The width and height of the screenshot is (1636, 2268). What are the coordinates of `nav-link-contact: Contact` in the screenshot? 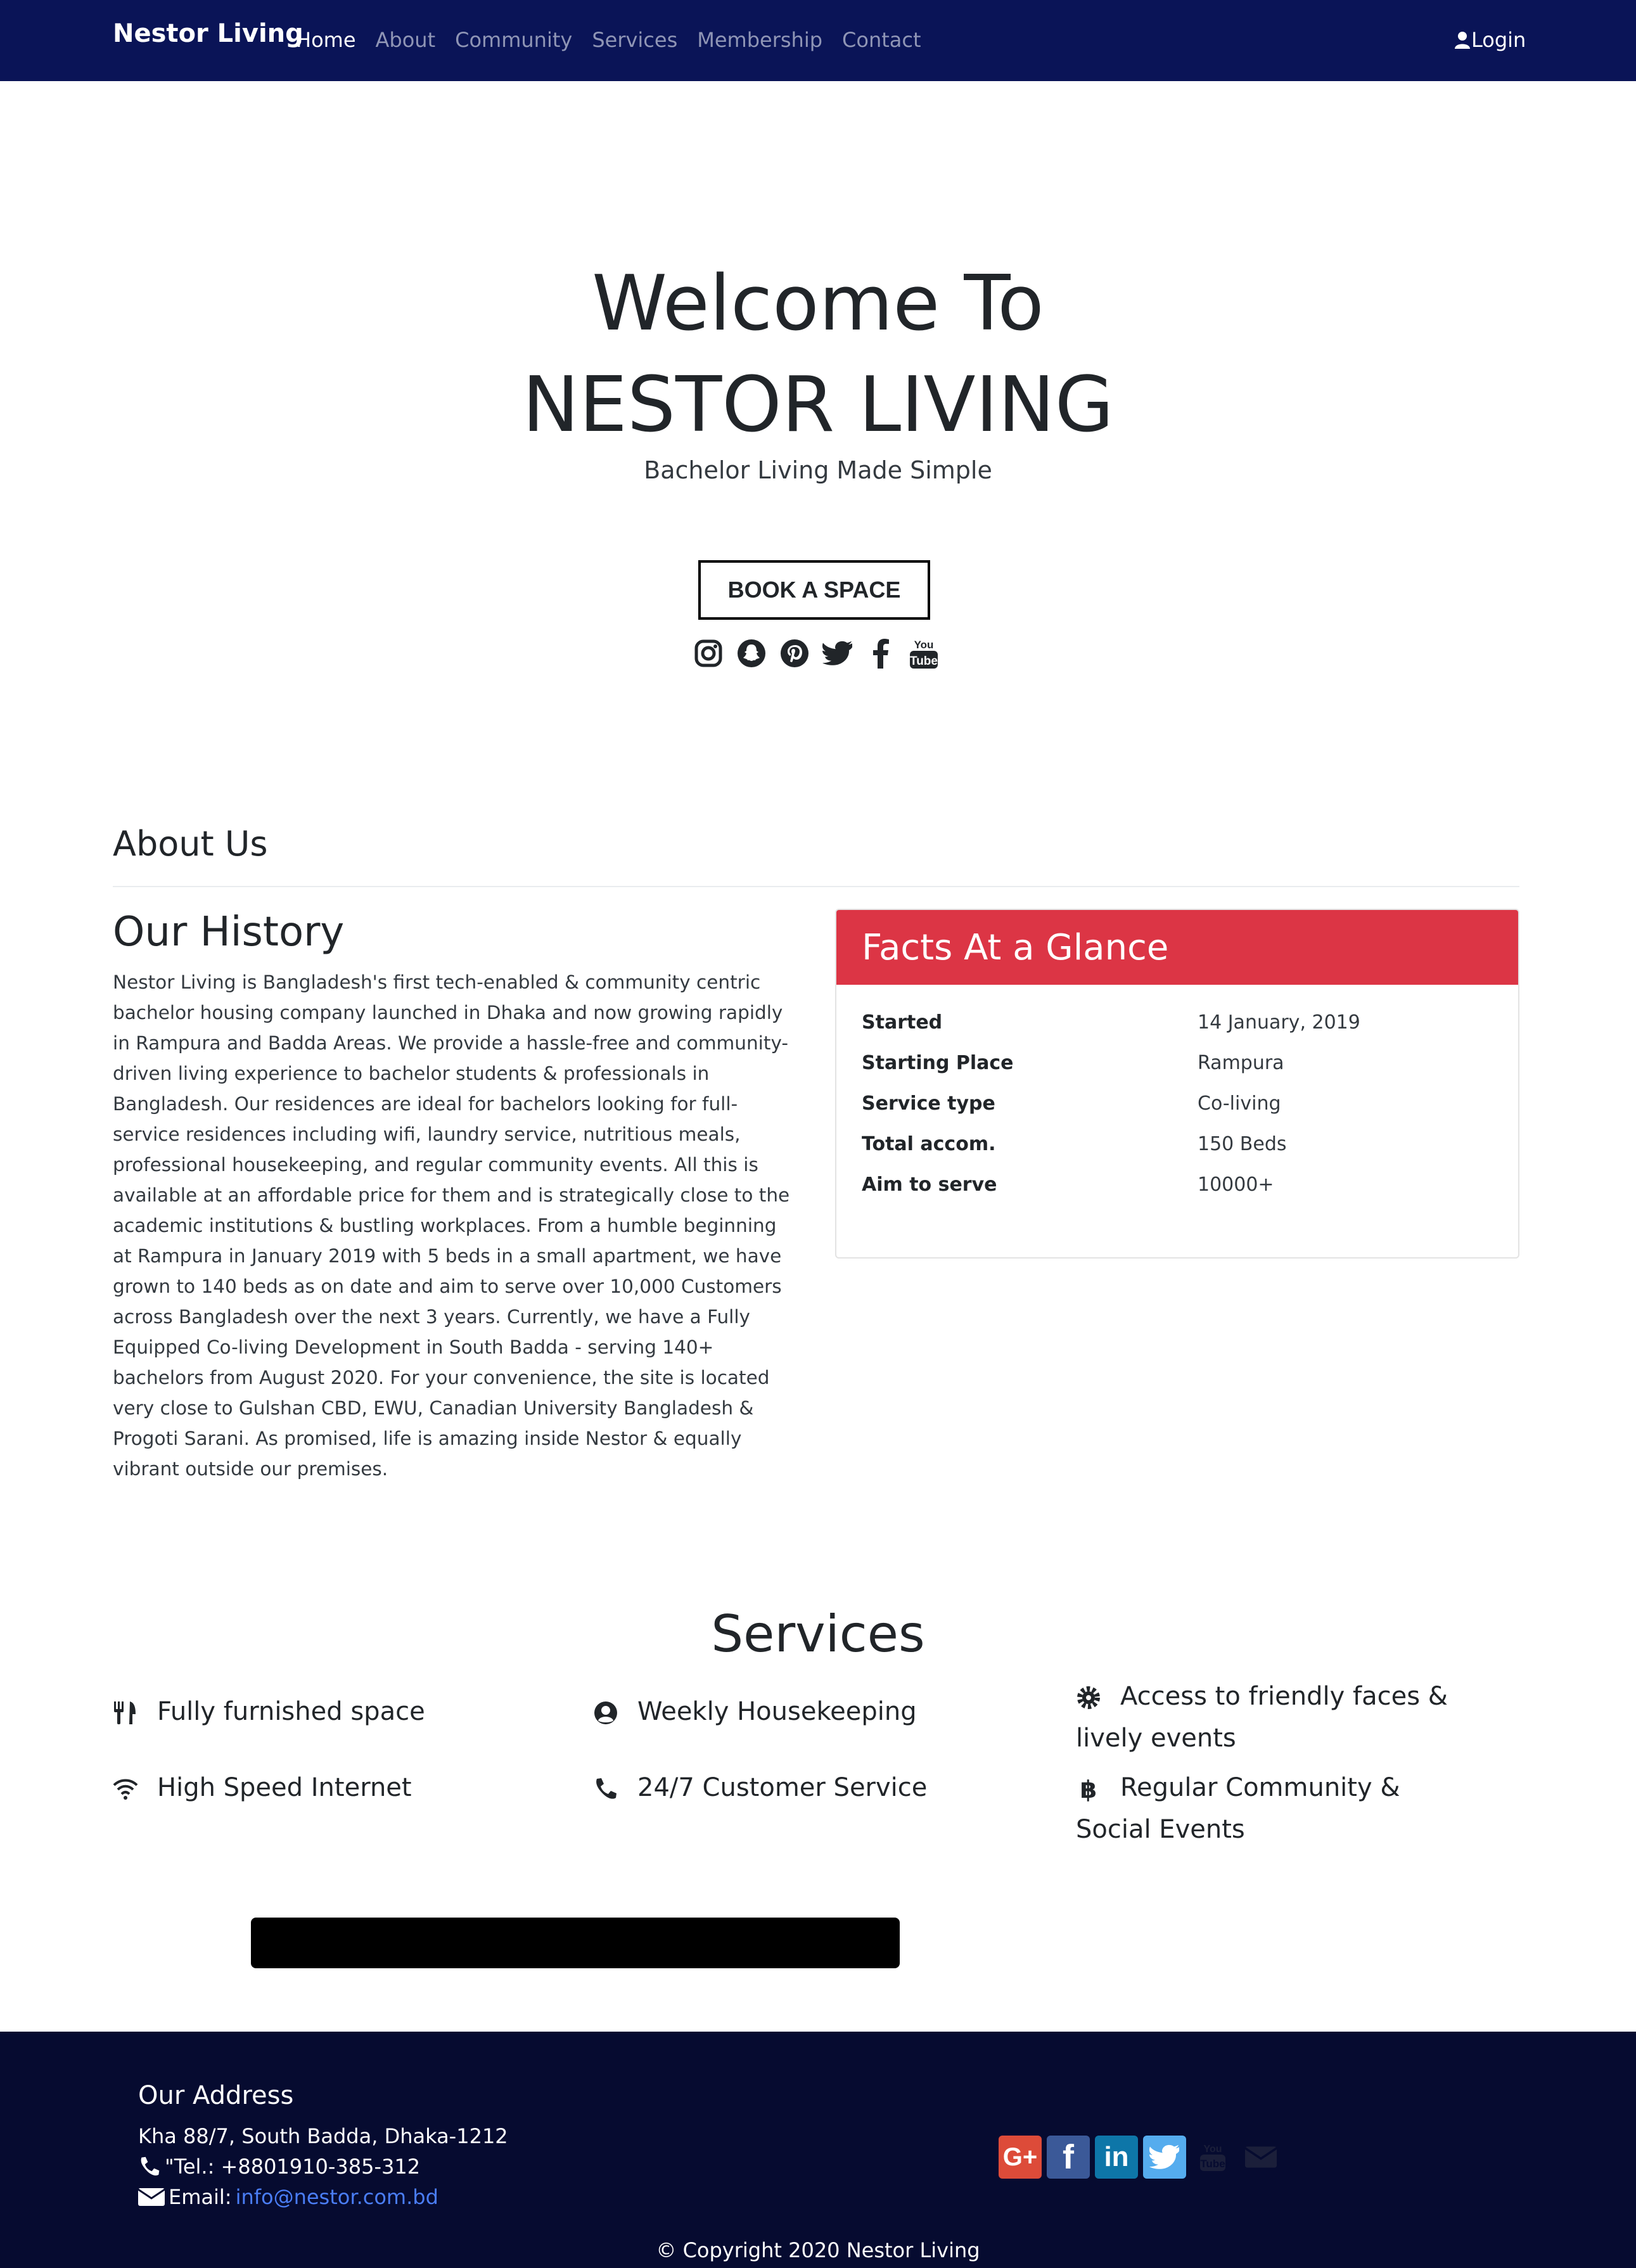 It's located at (881, 40).